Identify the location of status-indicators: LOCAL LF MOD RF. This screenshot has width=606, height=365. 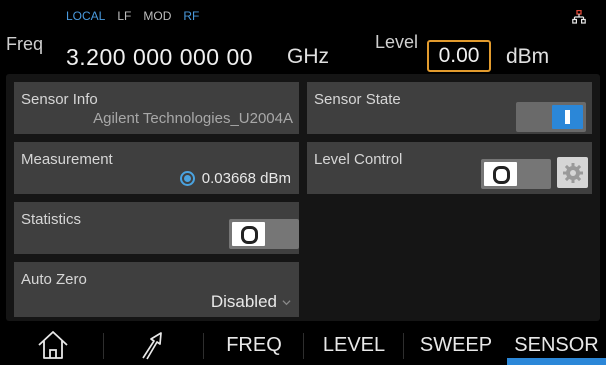
(132, 16).